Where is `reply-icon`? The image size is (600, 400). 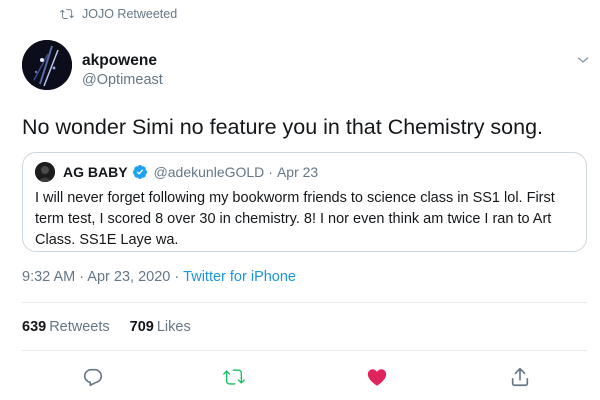
reply-icon is located at coordinates (93, 377).